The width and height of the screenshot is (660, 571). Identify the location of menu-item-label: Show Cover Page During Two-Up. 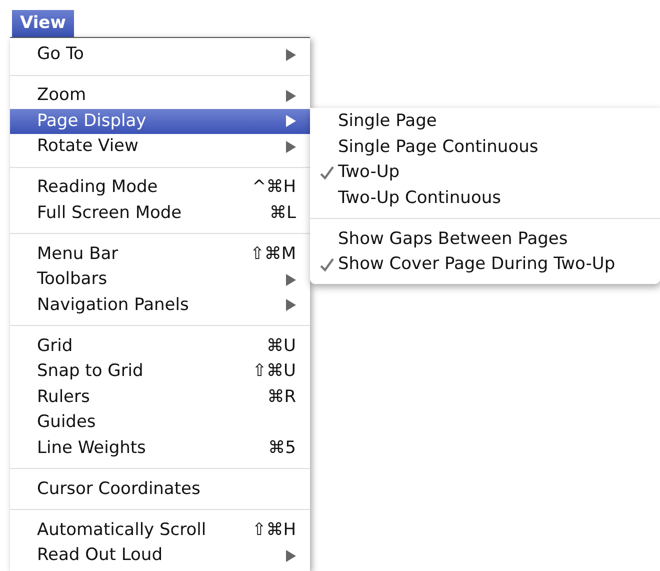
(477, 264).